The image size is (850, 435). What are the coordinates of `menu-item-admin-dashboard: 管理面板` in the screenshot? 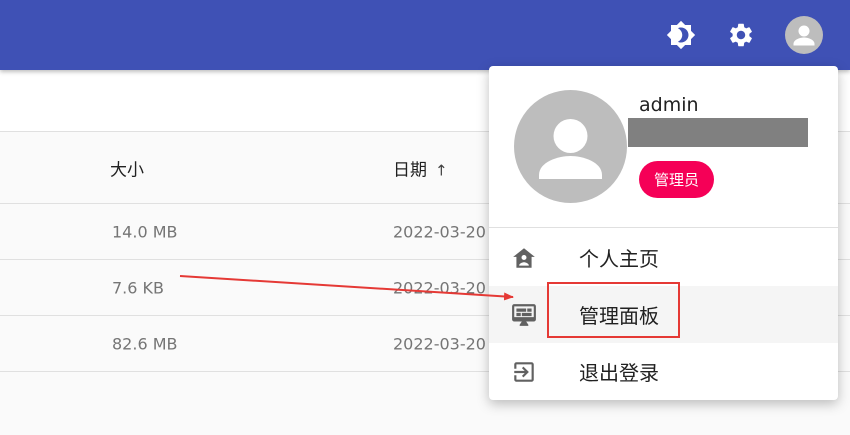 It's located at (663, 314).